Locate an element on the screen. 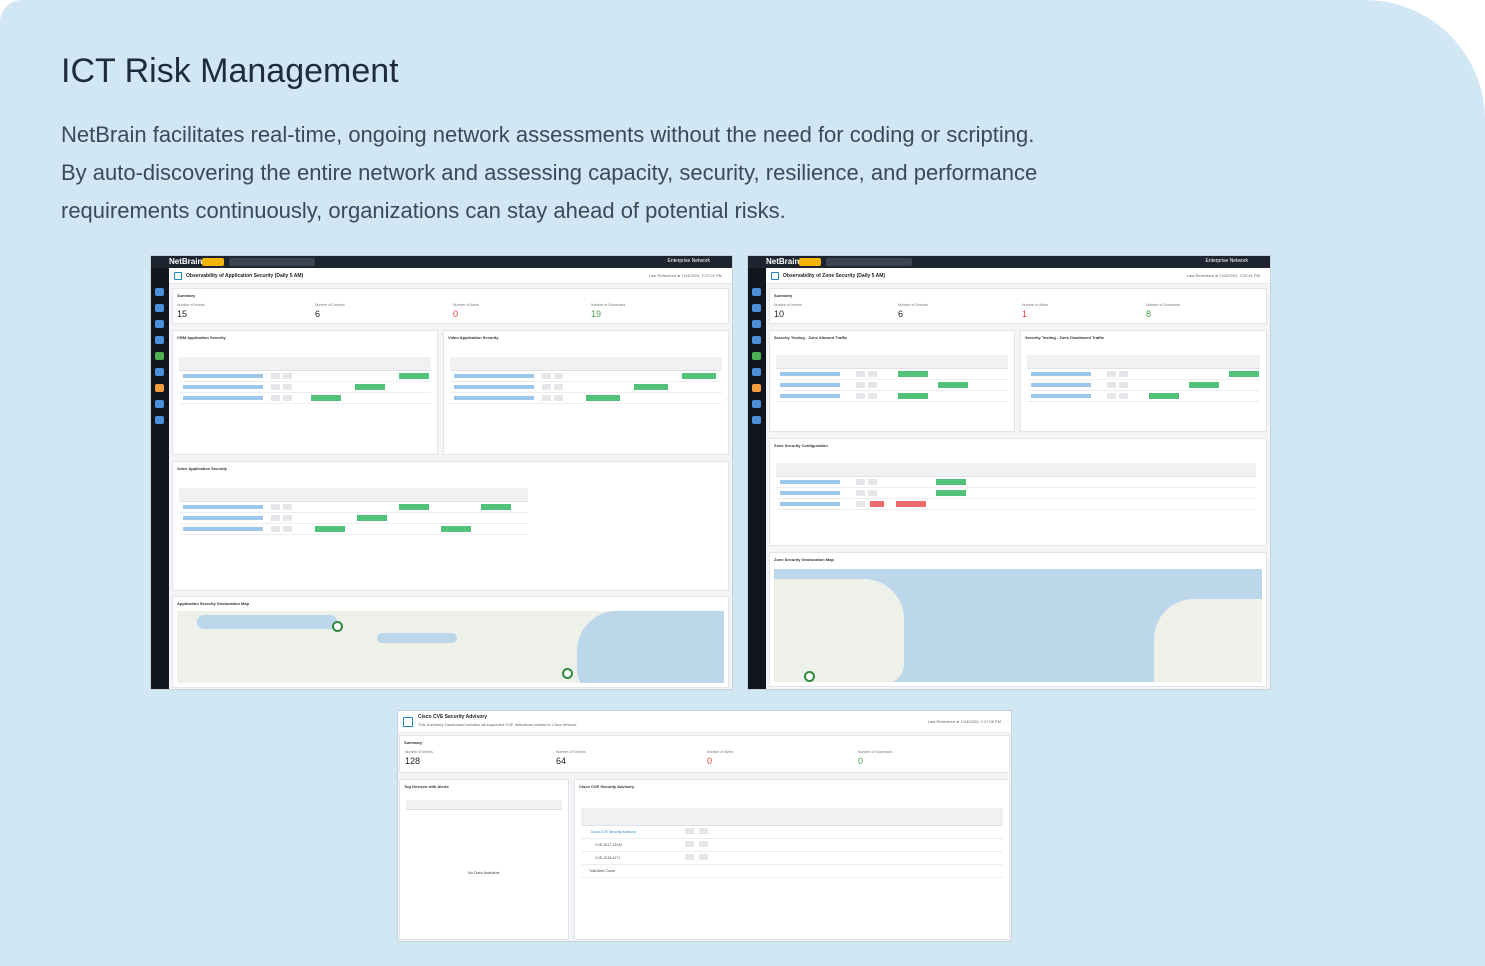 This screenshot has width=1485, height=966. version-badge is located at coordinates (213, 262).